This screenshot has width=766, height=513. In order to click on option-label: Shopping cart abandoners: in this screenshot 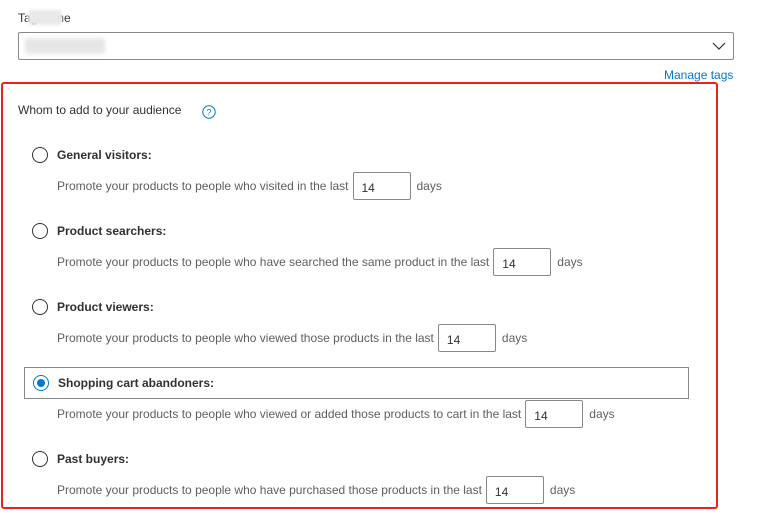, I will do `click(136, 383)`.